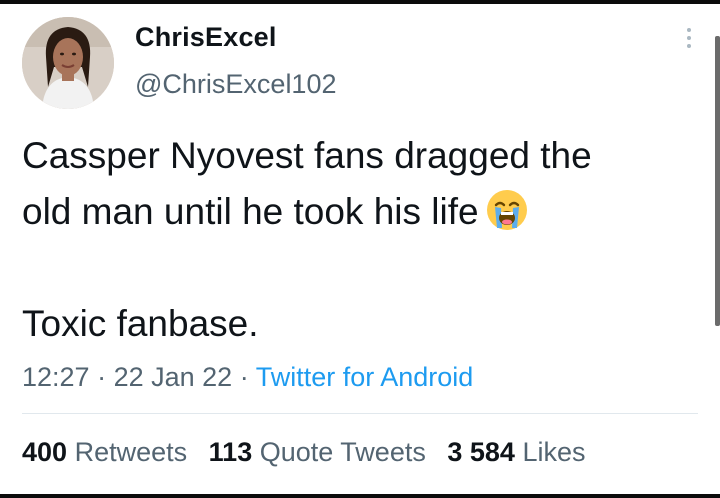 The image size is (720, 498). What do you see at coordinates (131, 452) in the screenshot?
I see `retweets-label: Retweets` at bounding box center [131, 452].